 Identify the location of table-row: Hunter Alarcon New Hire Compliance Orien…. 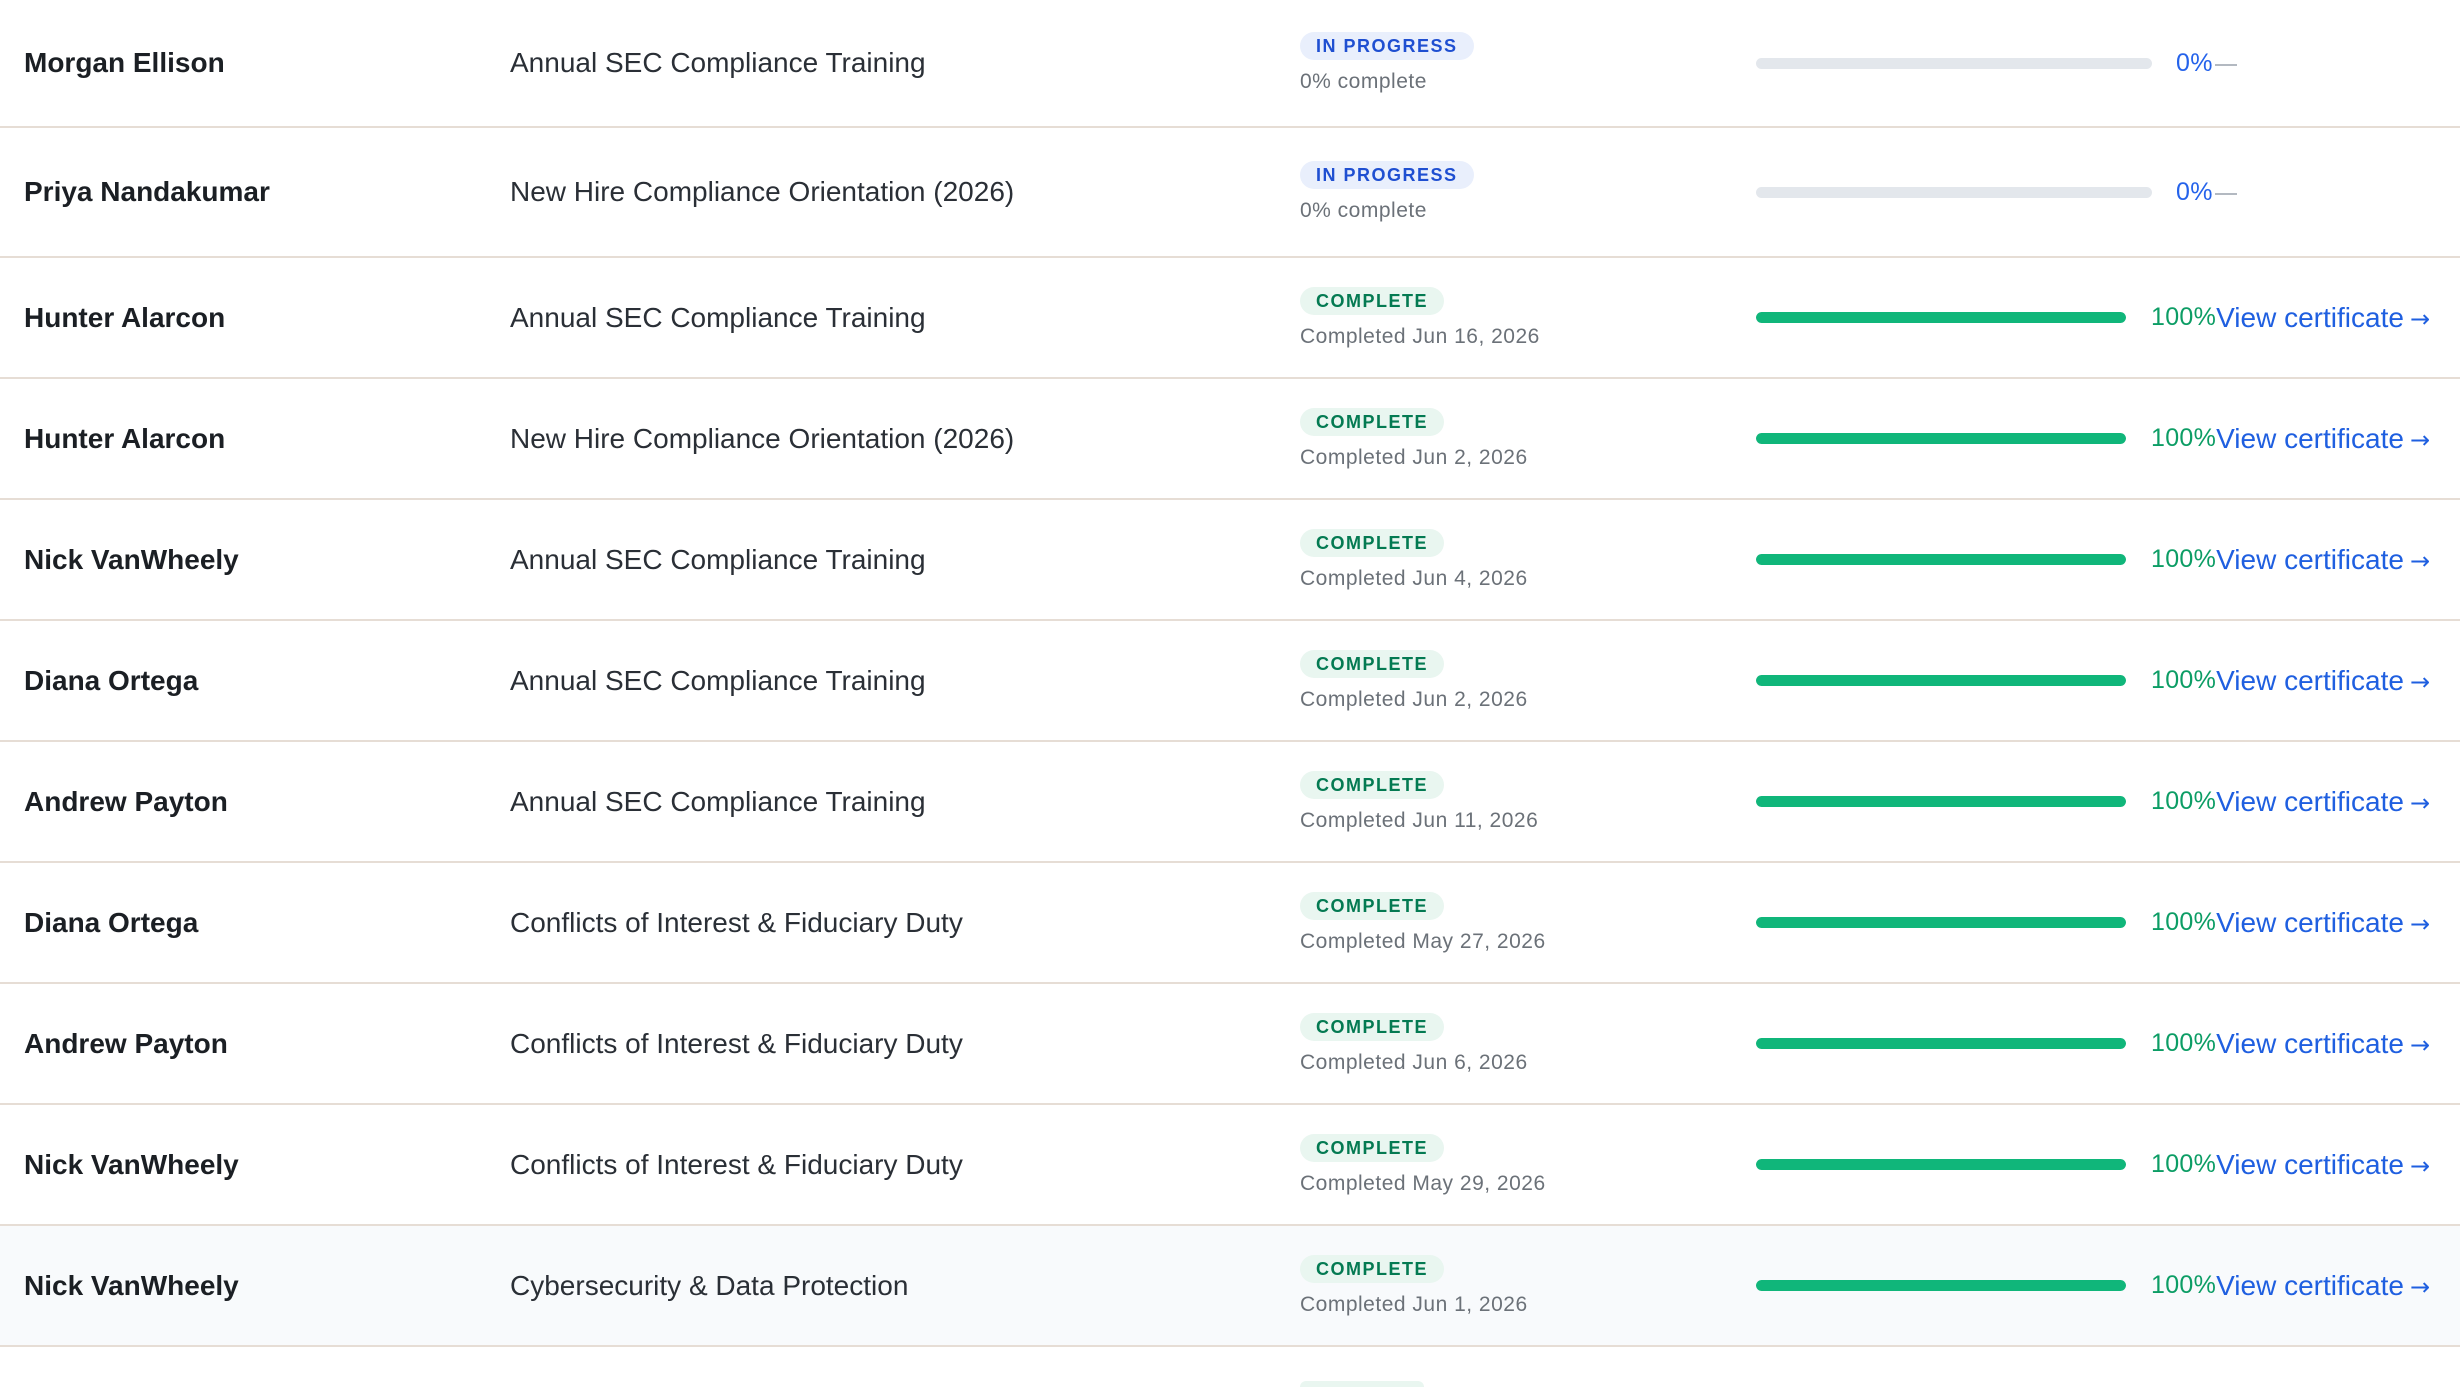
(1230, 439).